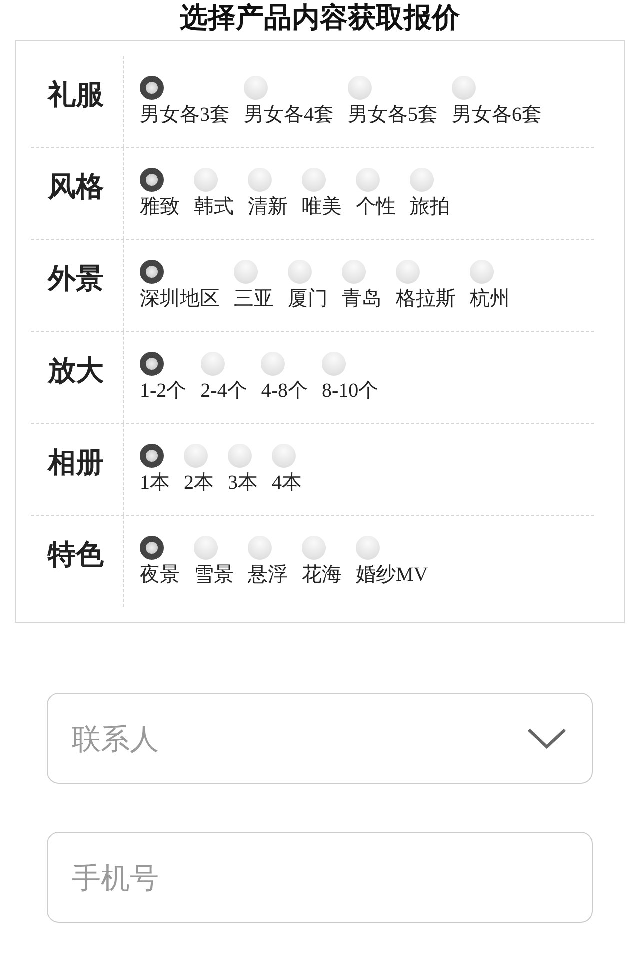 The image size is (640, 961). What do you see at coordinates (320, 738) in the screenshot?
I see `contact-select: 联系人` at bounding box center [320, 738].